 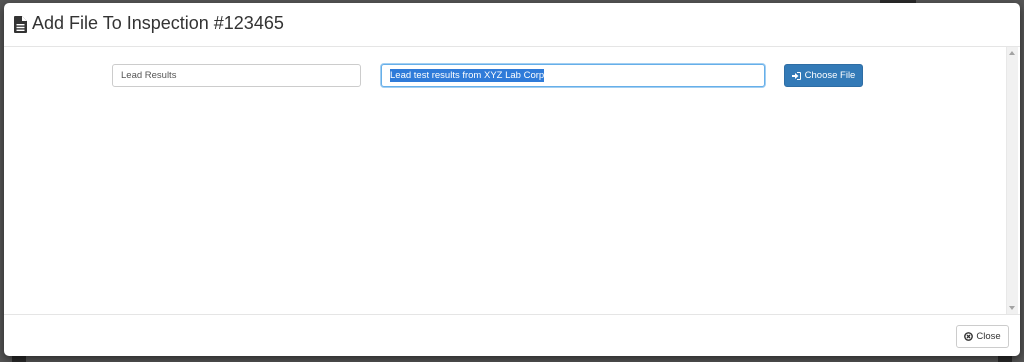 What do you see at coordinates (158, 23) in the screenshot?
I see `modal-title: Add File To Inspection #123465` at bounding box center [158, 23].